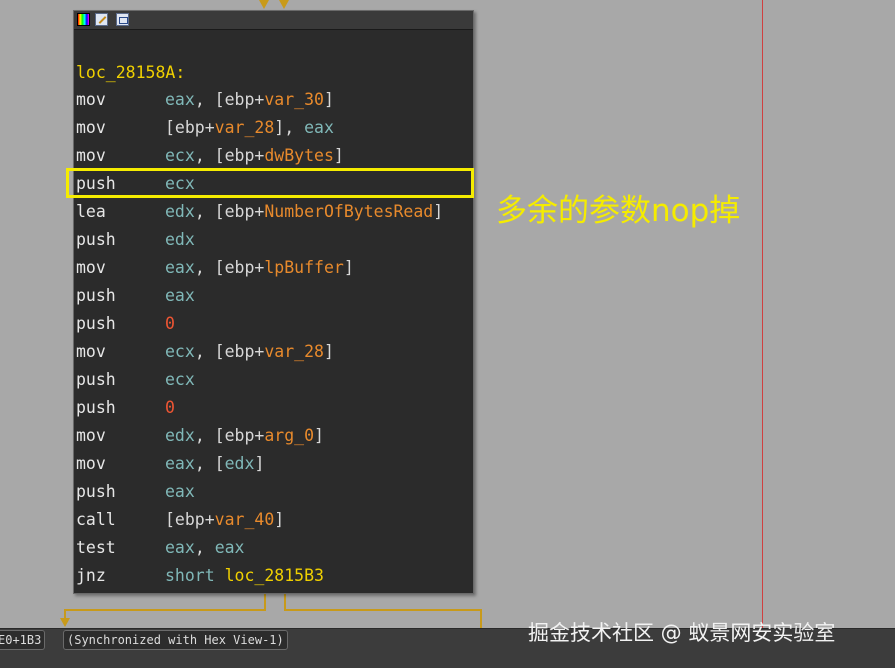  I want to click on location-label: loc_28158A:, so click(130, 72).